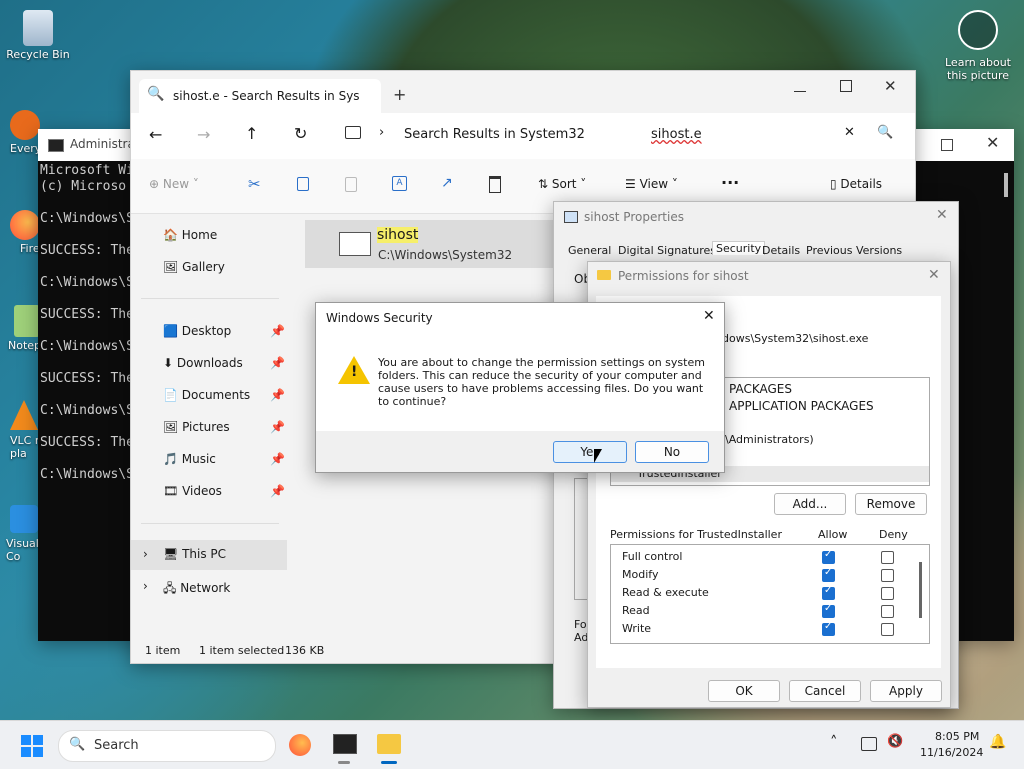 Image resolution: width=1024 pixels, height=769 pixels. What do you see at coordinates (167, 746) in the screenshot?
I see `taskbar-search: 🔍 Search` at bounding box center [167, 746].